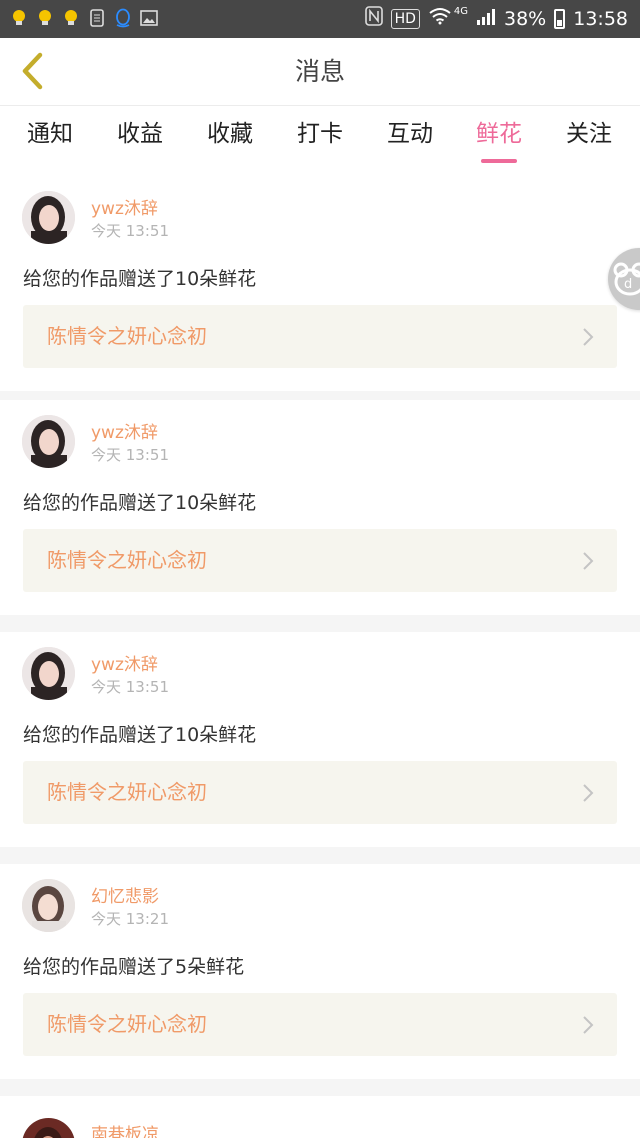 Image resolution: width=640 pixels, height=1138 pixels. I want to click on image-icon, so click(149, 18).